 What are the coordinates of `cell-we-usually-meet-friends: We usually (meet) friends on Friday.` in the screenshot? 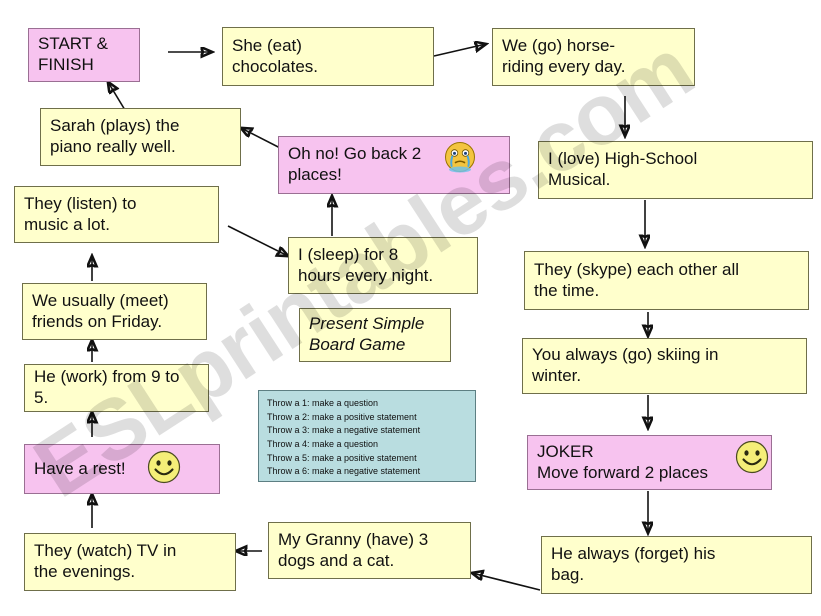 It's located at (114, 311).